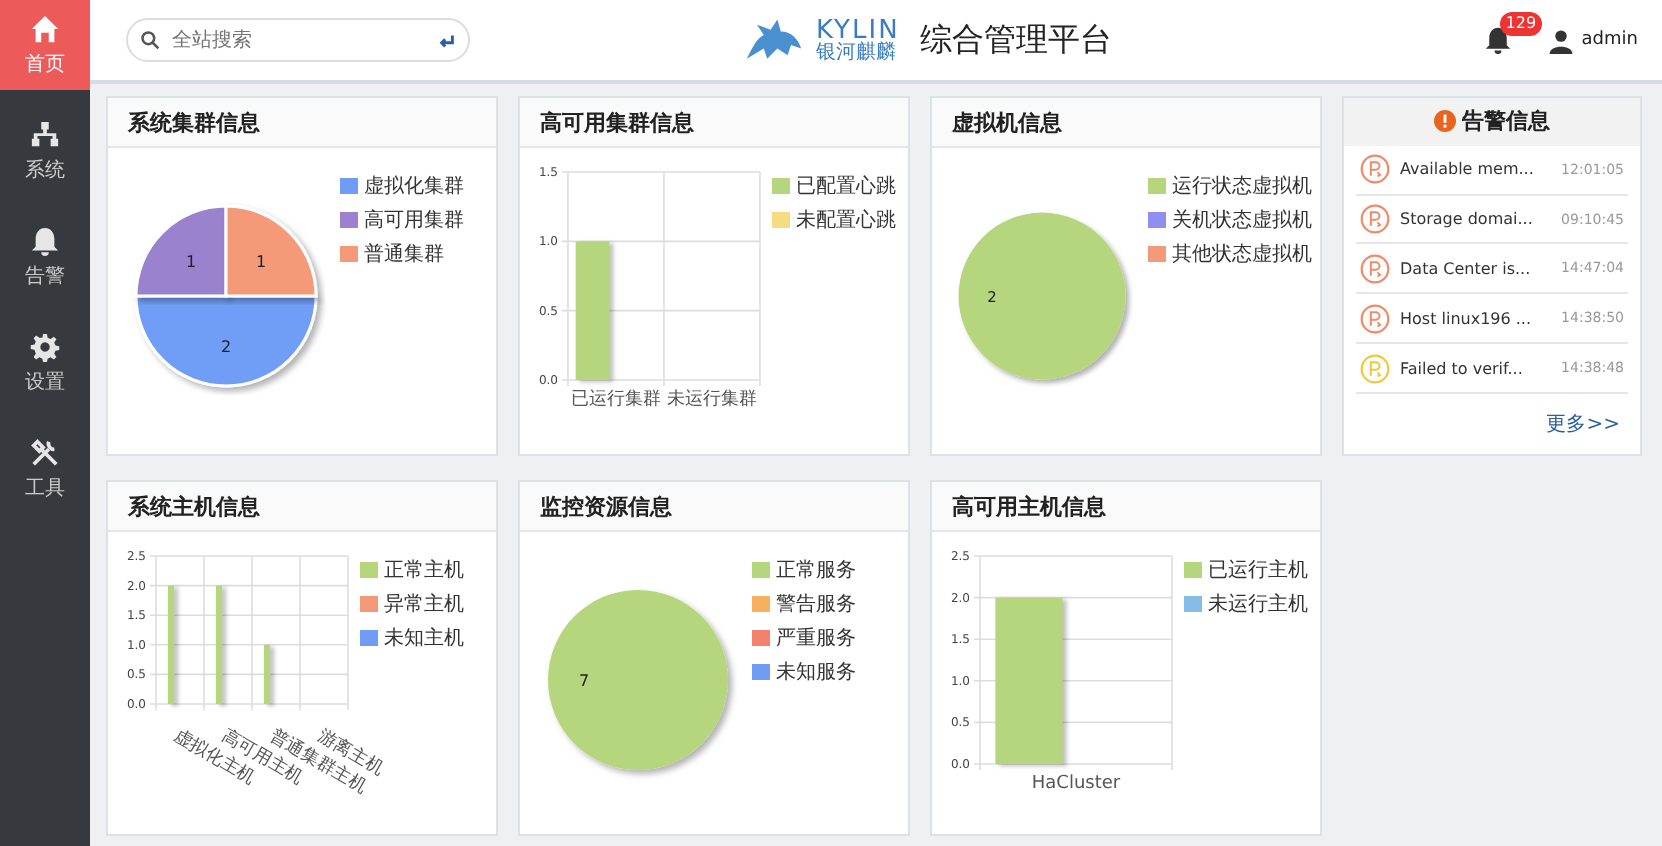 Image resolution: width=1662 pixels, height=846 pixels. Describe the element at coordinates (1506, 121) in the screenshot. I see `panel-title: 告警信息` at that location.